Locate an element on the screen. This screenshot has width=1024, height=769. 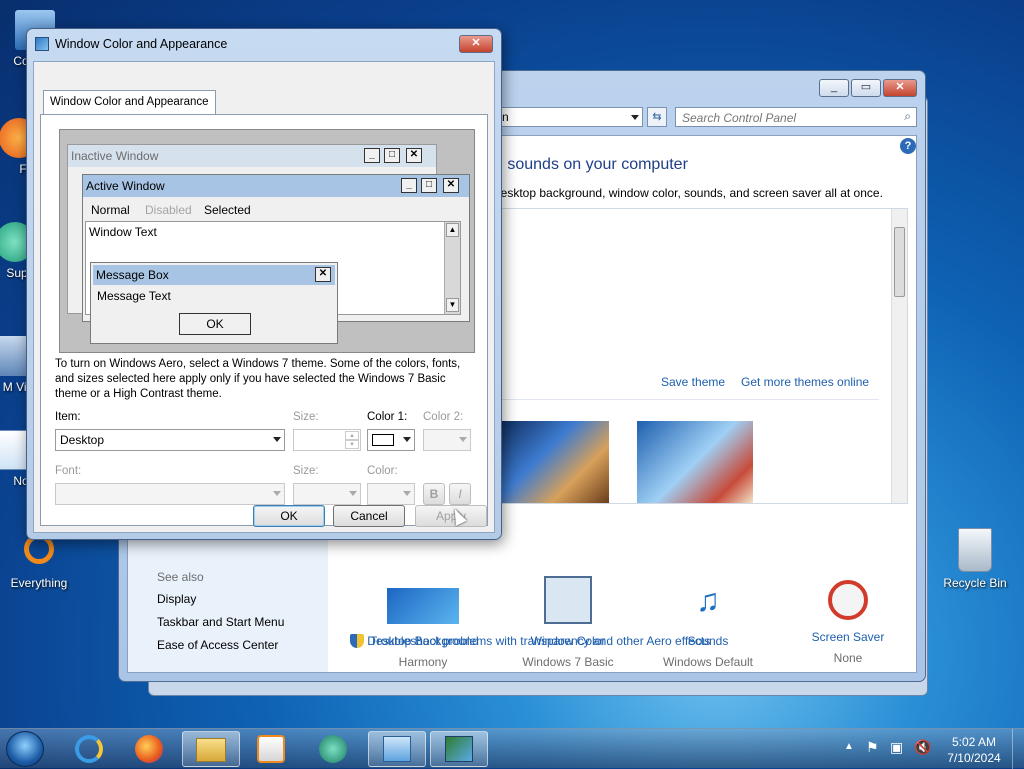
item-label: Item: is located at coordinates (68, 417).